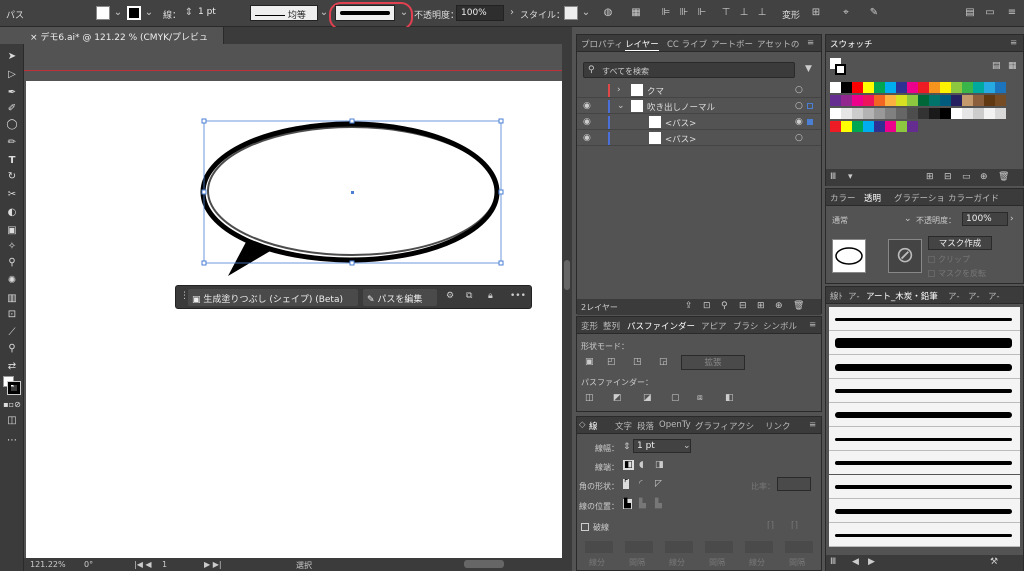 The image size is (1024, 571). I want to click on tab-charcoal-pencil: アート_木炭・鉛筆, so click(902, 296).